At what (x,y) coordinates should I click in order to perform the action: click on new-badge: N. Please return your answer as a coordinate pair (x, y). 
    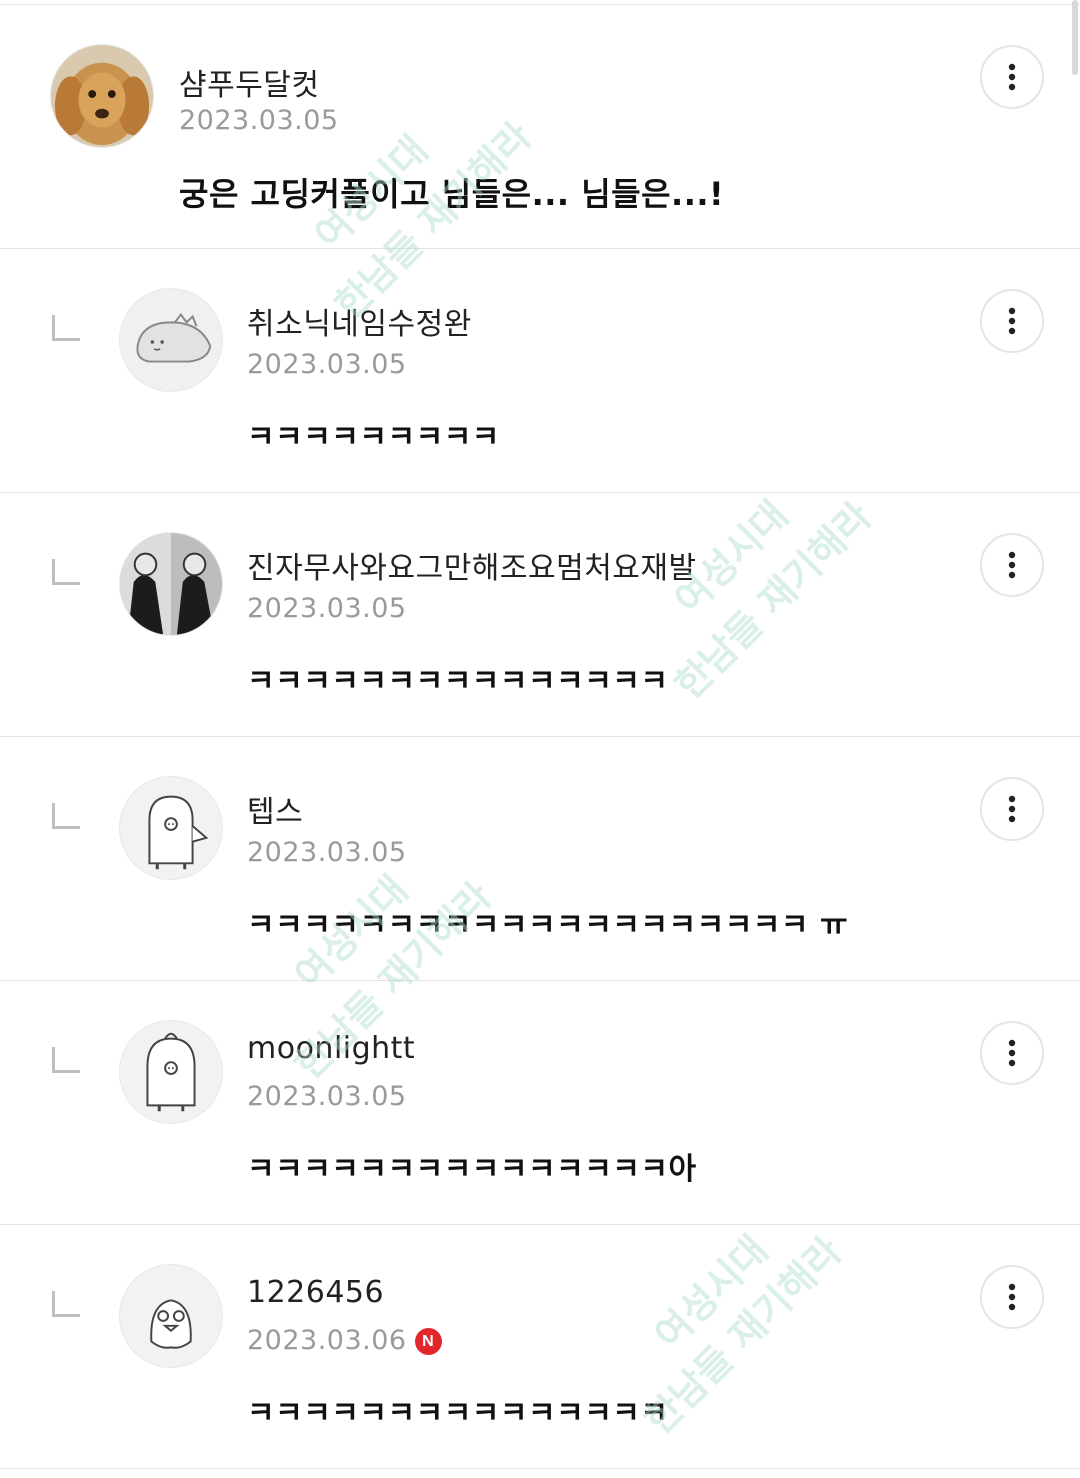
    Looking at the image, I should click on (428, 1341).